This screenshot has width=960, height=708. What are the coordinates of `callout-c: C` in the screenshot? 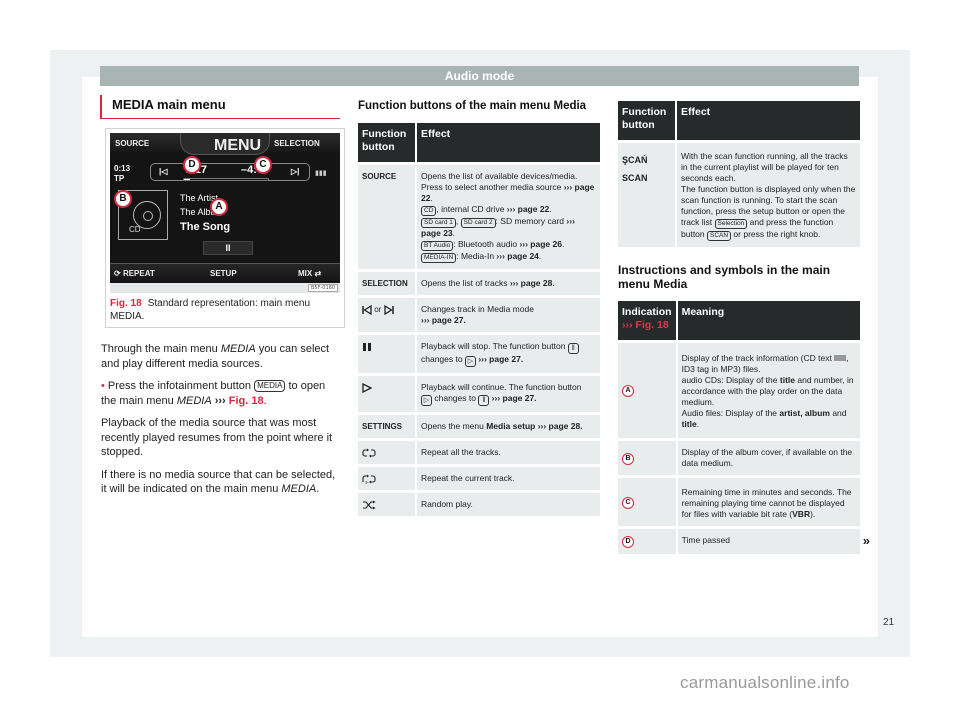 It's located at (263, 165).